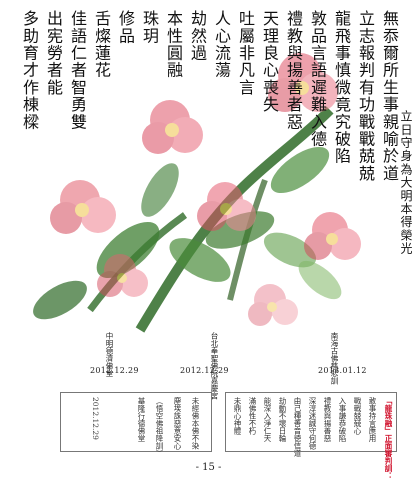 This screenshot has width=417, height=480. Describe the element at coordinates (208, 467) in the screenshot. I see `page-number: - 15 -` at that location.